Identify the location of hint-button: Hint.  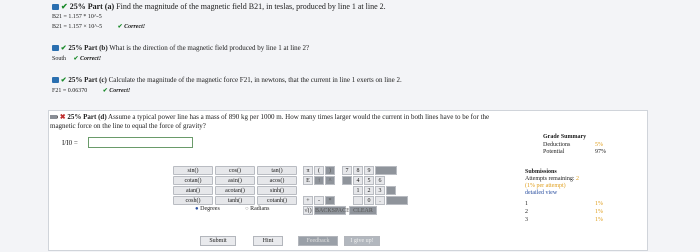
(268, 241).